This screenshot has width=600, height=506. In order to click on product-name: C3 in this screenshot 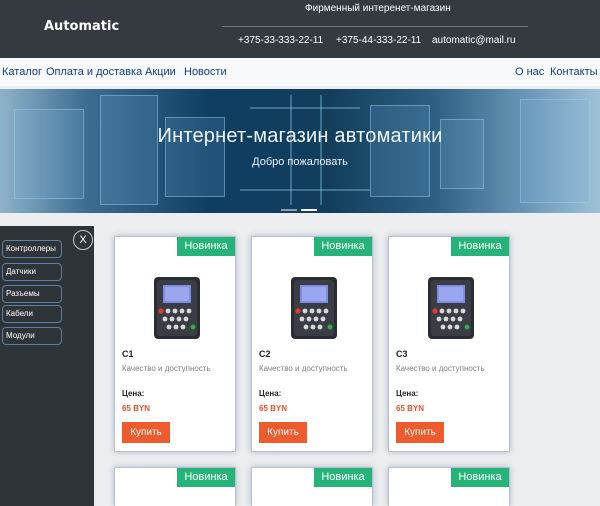, I will do `click(402, 354)`.